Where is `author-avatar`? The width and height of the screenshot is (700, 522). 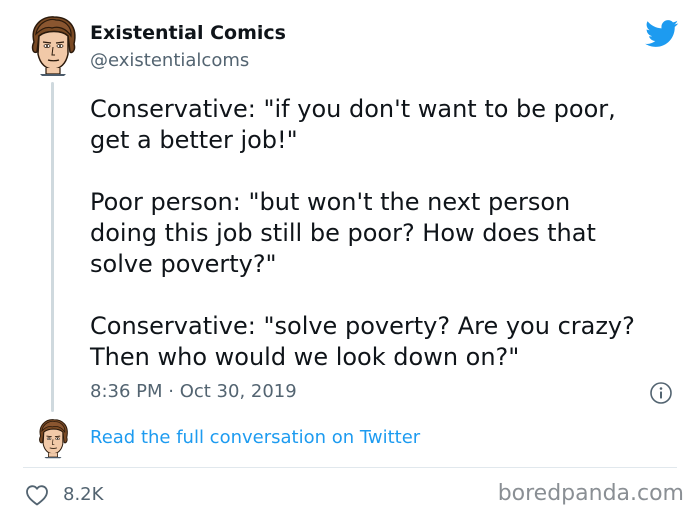
author-avatar is located at coordinates (53, 45).